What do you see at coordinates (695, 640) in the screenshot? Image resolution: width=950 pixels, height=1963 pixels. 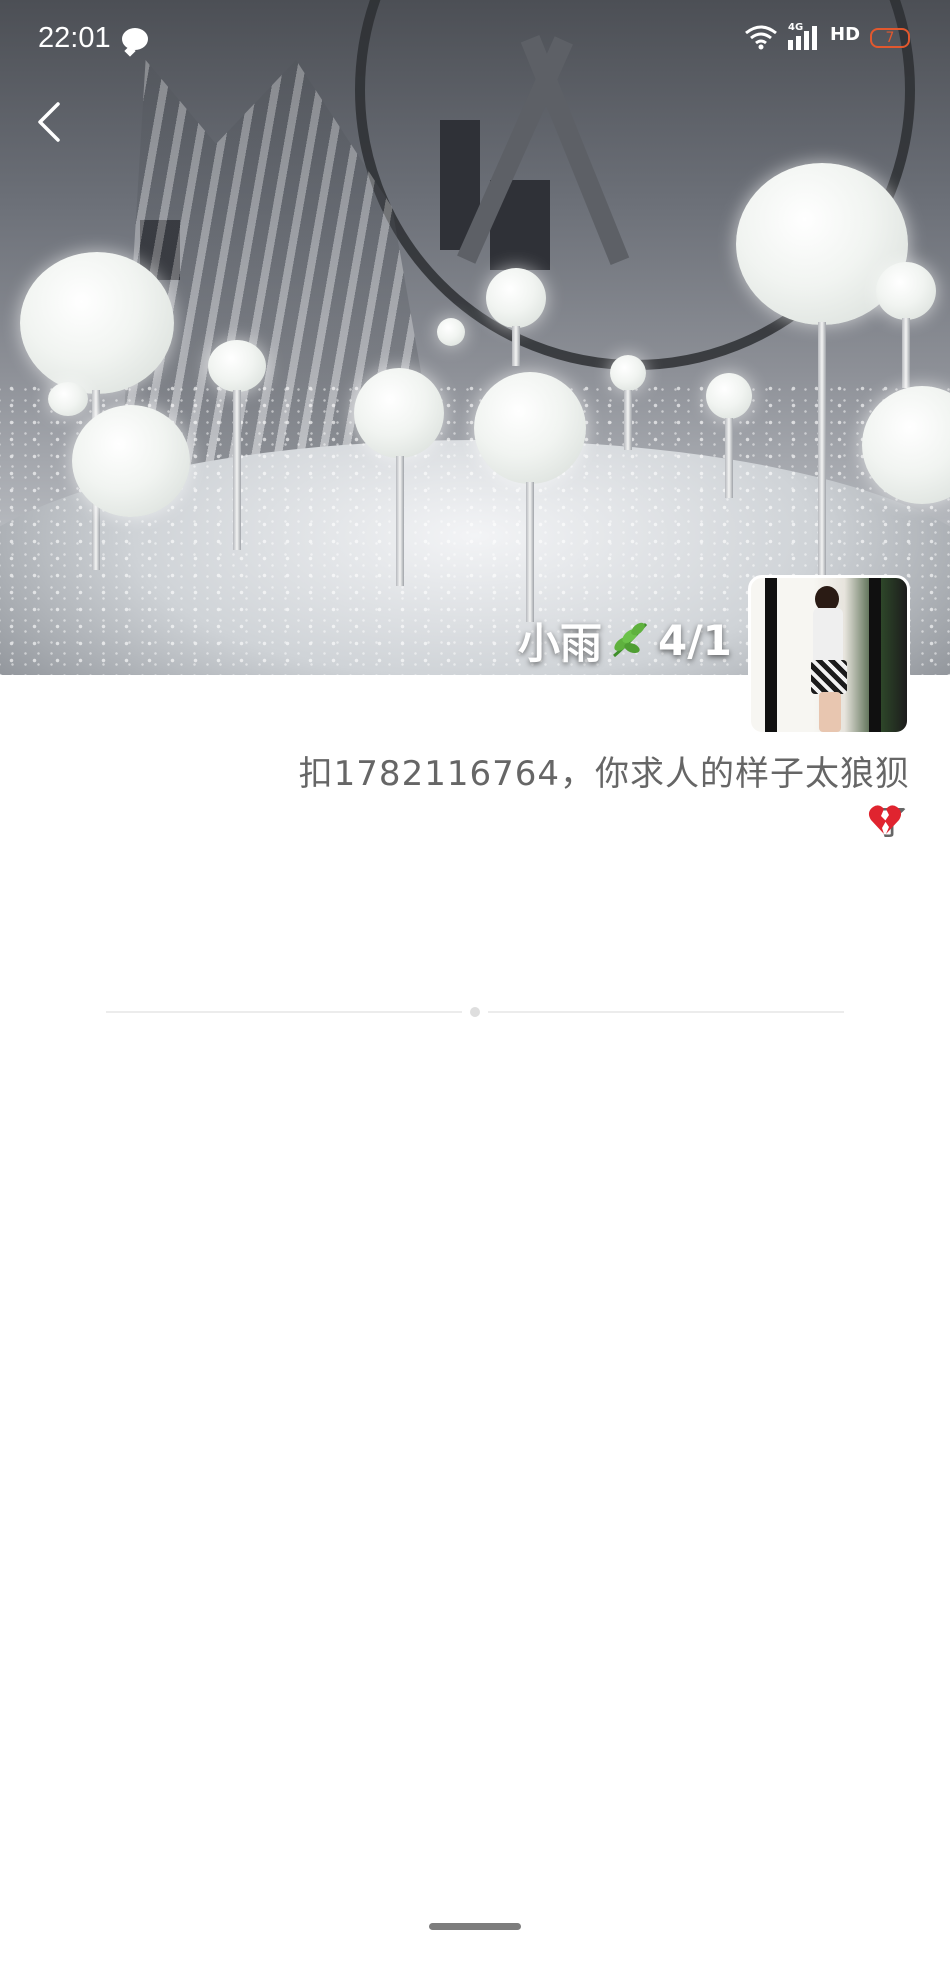 I see `nickname-suffix: 4/1` at bounding box center [695, 640].